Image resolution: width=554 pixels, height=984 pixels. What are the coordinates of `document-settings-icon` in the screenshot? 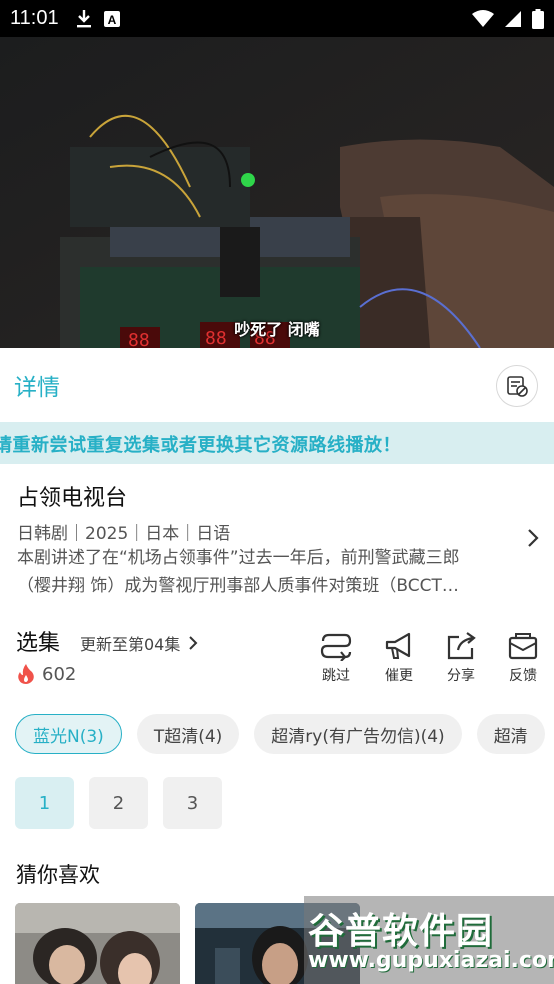 It's located at (517, 386).